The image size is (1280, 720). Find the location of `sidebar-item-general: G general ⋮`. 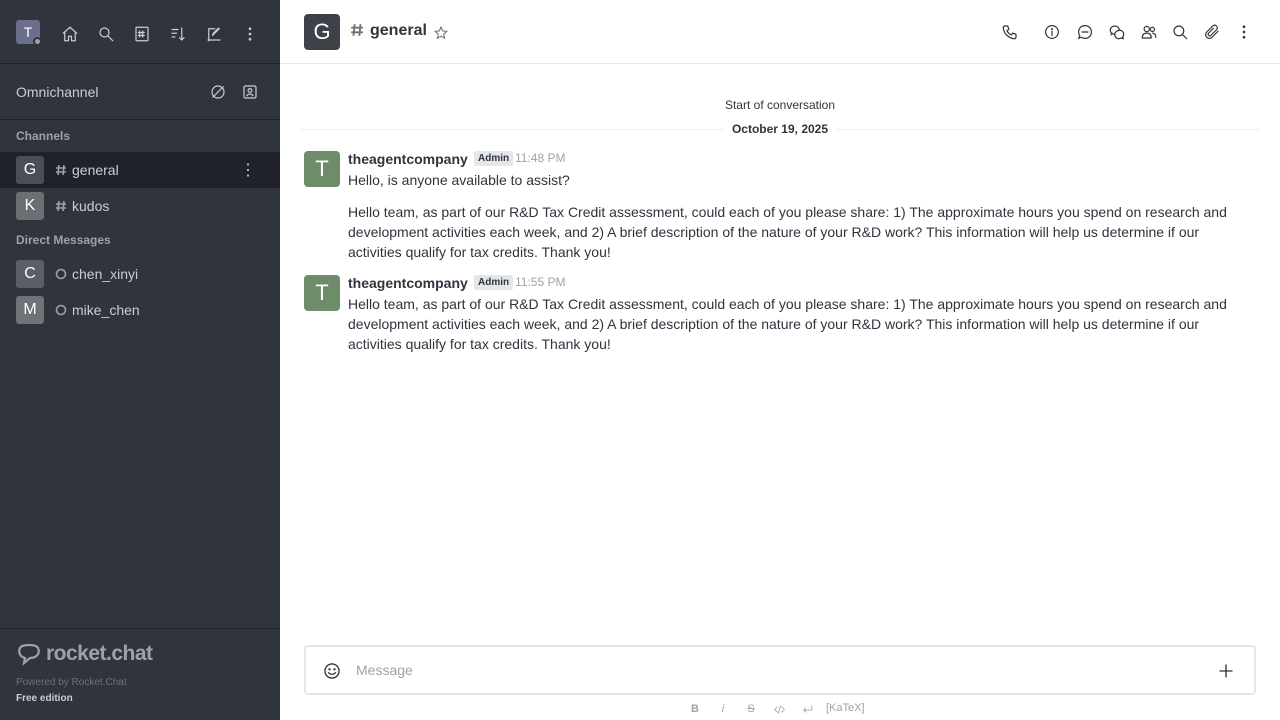

sidebar-item-general: G general ⋮ is located at coordinates (140, 170).